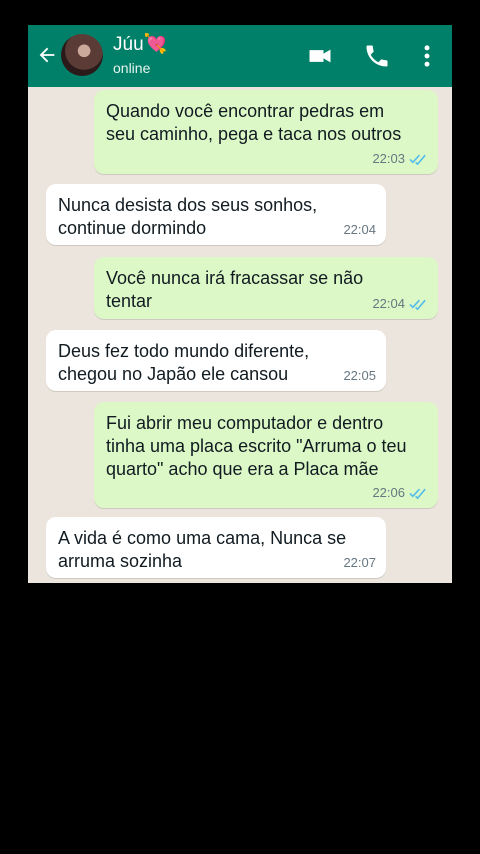 The image size is (480, 854). What do you see at coordinates (388, 492) in the screenshot?
I see `message-time: 22:06` at bounding box center [388, 492].